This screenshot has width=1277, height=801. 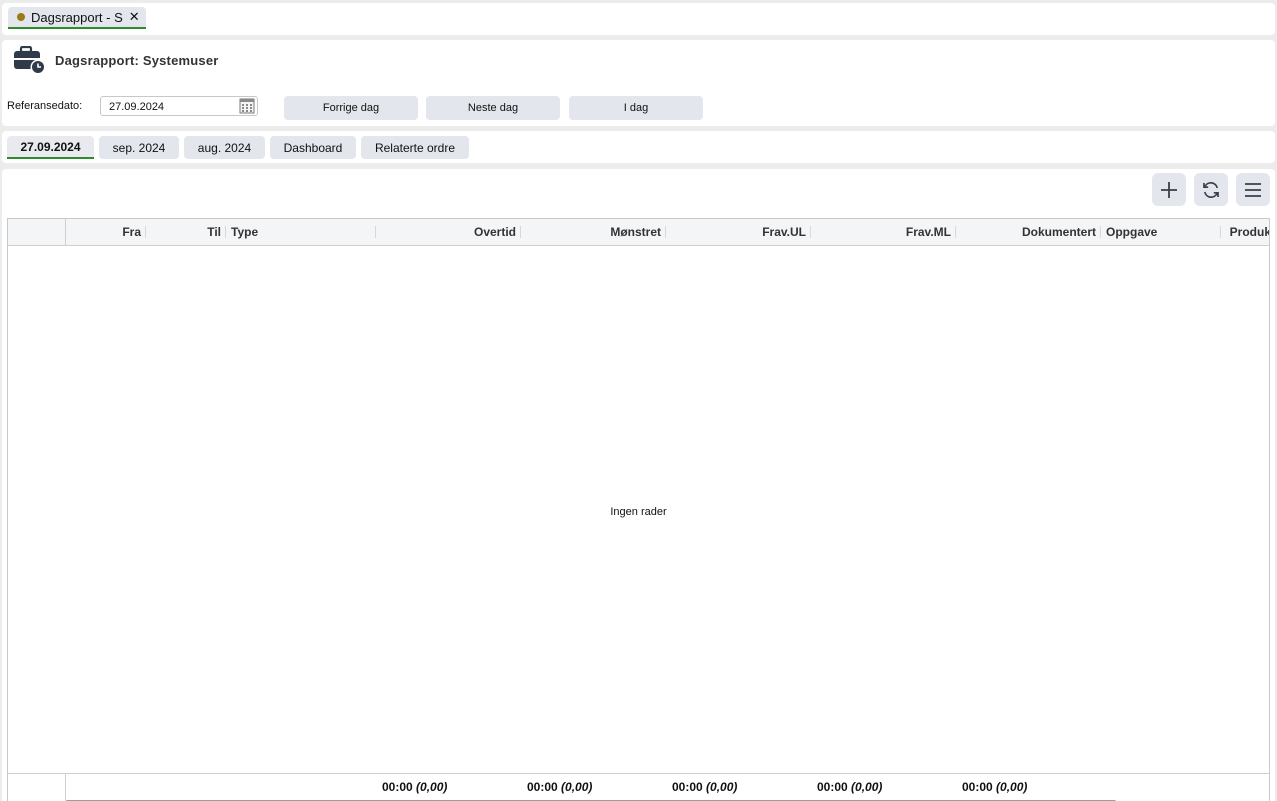 I want to click on total-overtid: 00:00 (0,00), so click(x=415, y=787).